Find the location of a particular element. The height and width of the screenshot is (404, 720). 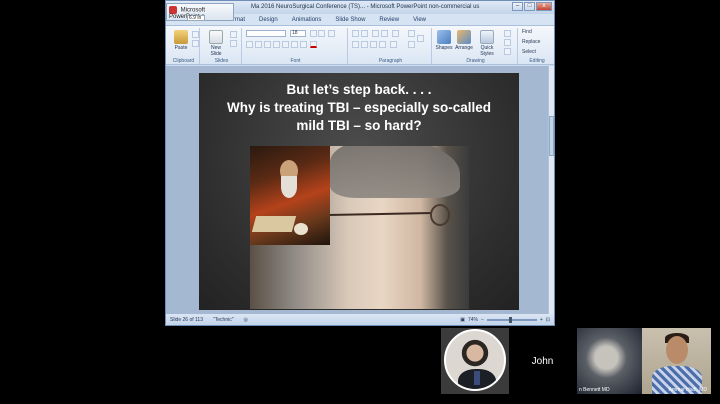

window-controls: – □ x is located at coordinates (532, 6).